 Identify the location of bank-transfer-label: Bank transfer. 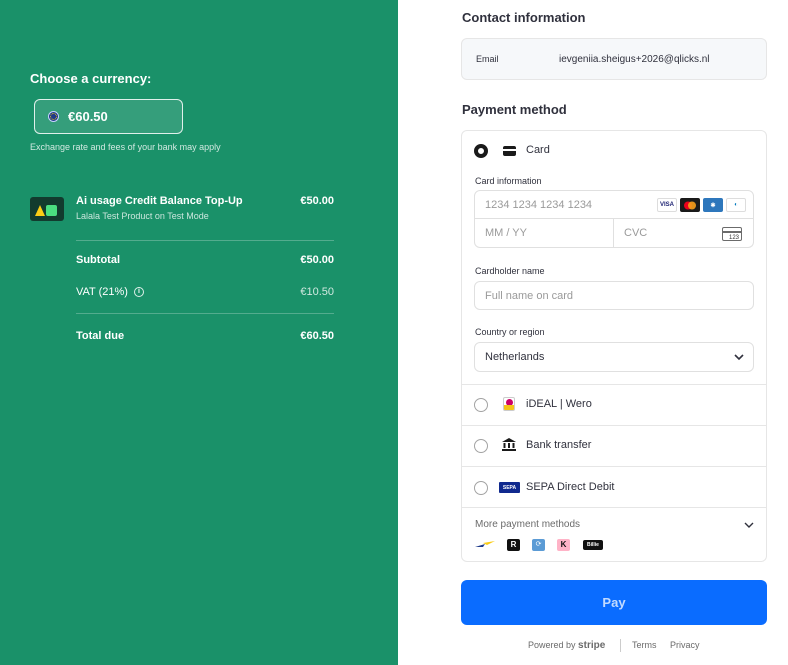
(558, 445).